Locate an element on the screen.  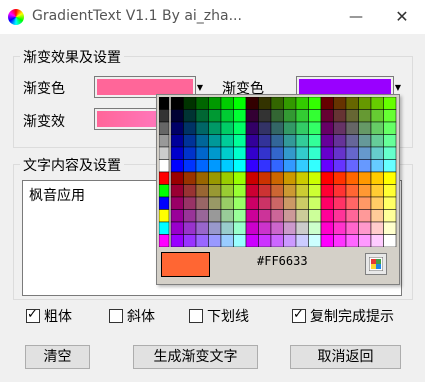
close-button: ✕ is located at coordinates (402, 17).